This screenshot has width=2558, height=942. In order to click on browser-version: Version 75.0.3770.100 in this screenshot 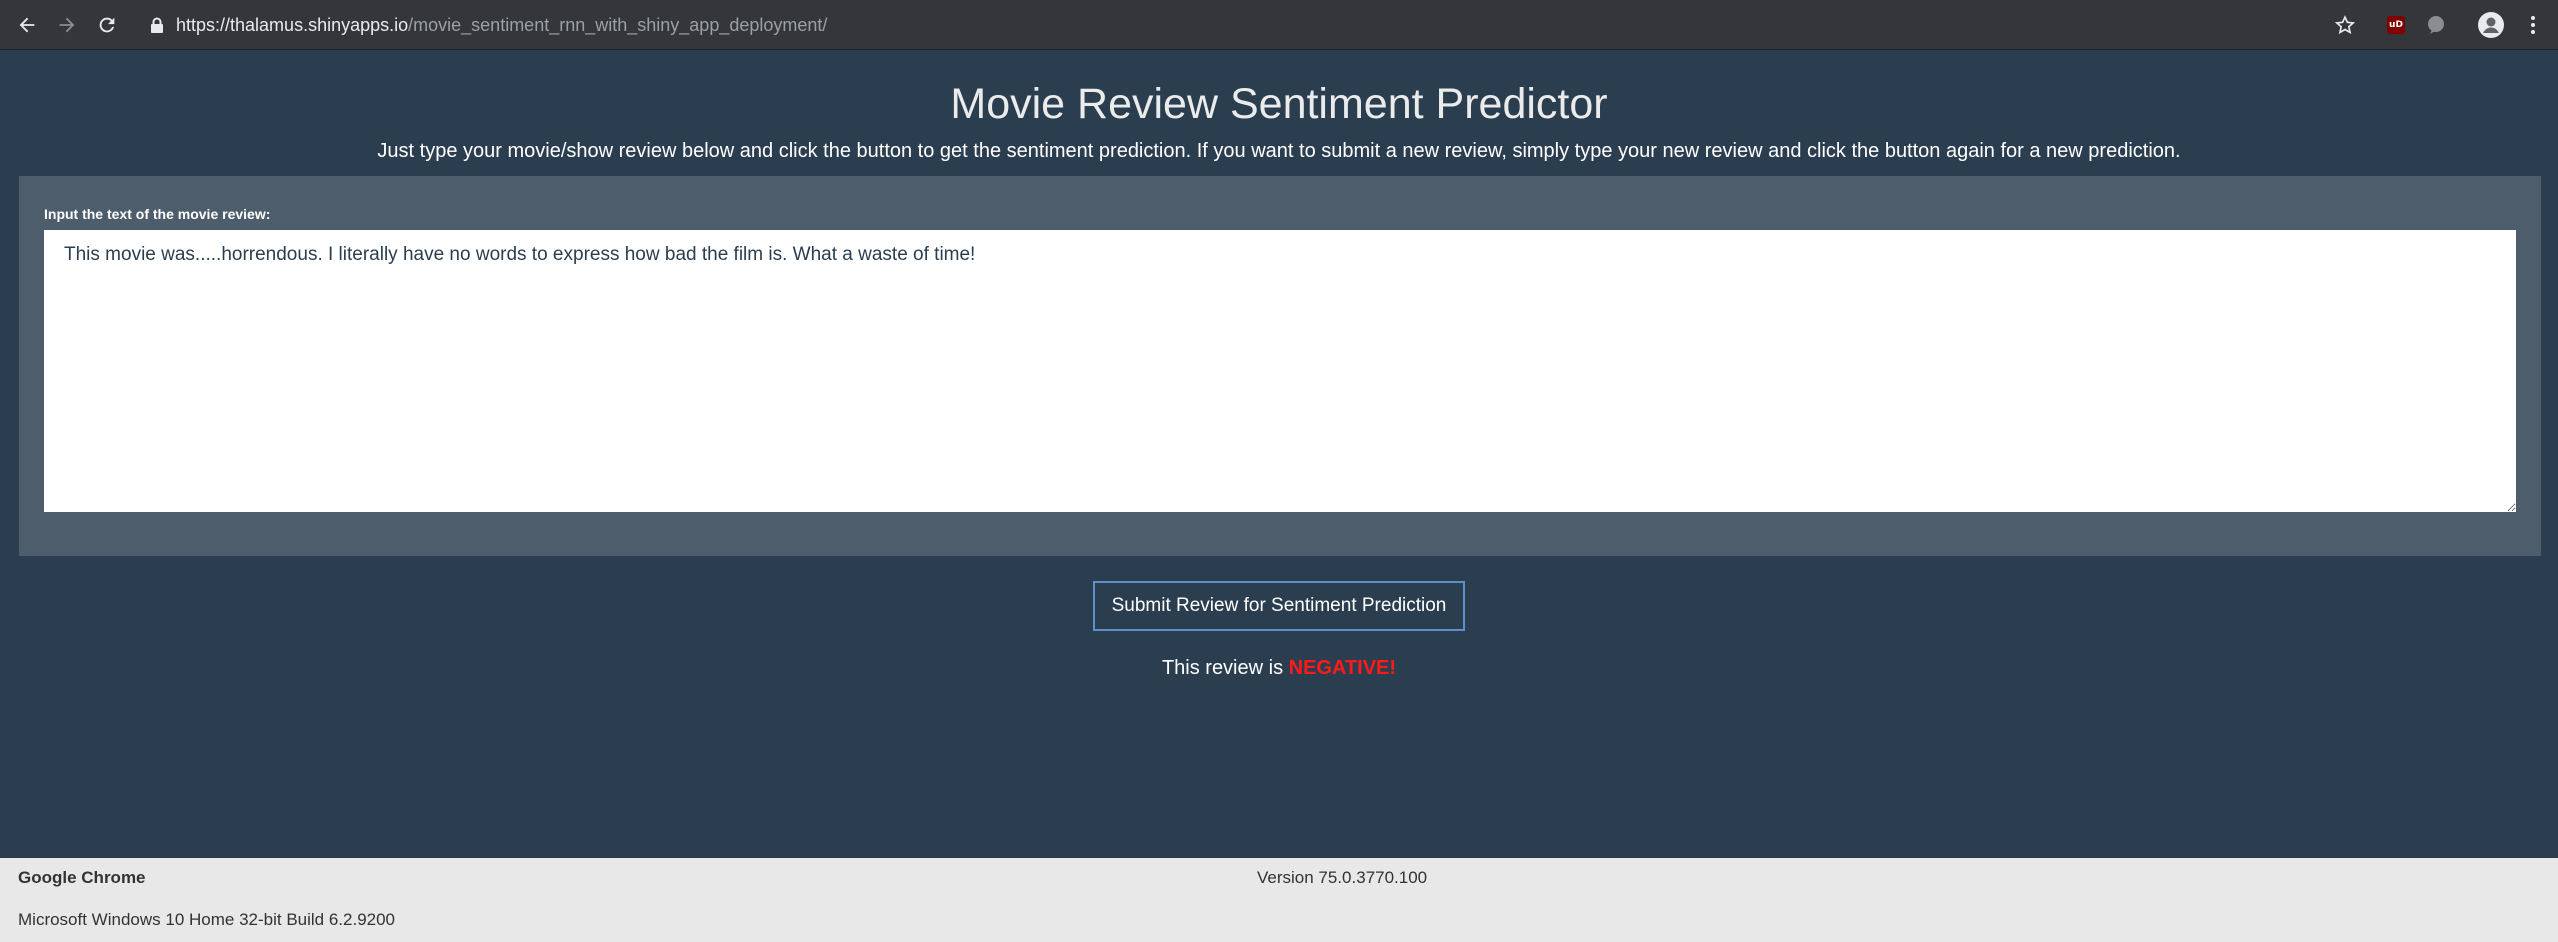, I will do `click(1342, 877)`.